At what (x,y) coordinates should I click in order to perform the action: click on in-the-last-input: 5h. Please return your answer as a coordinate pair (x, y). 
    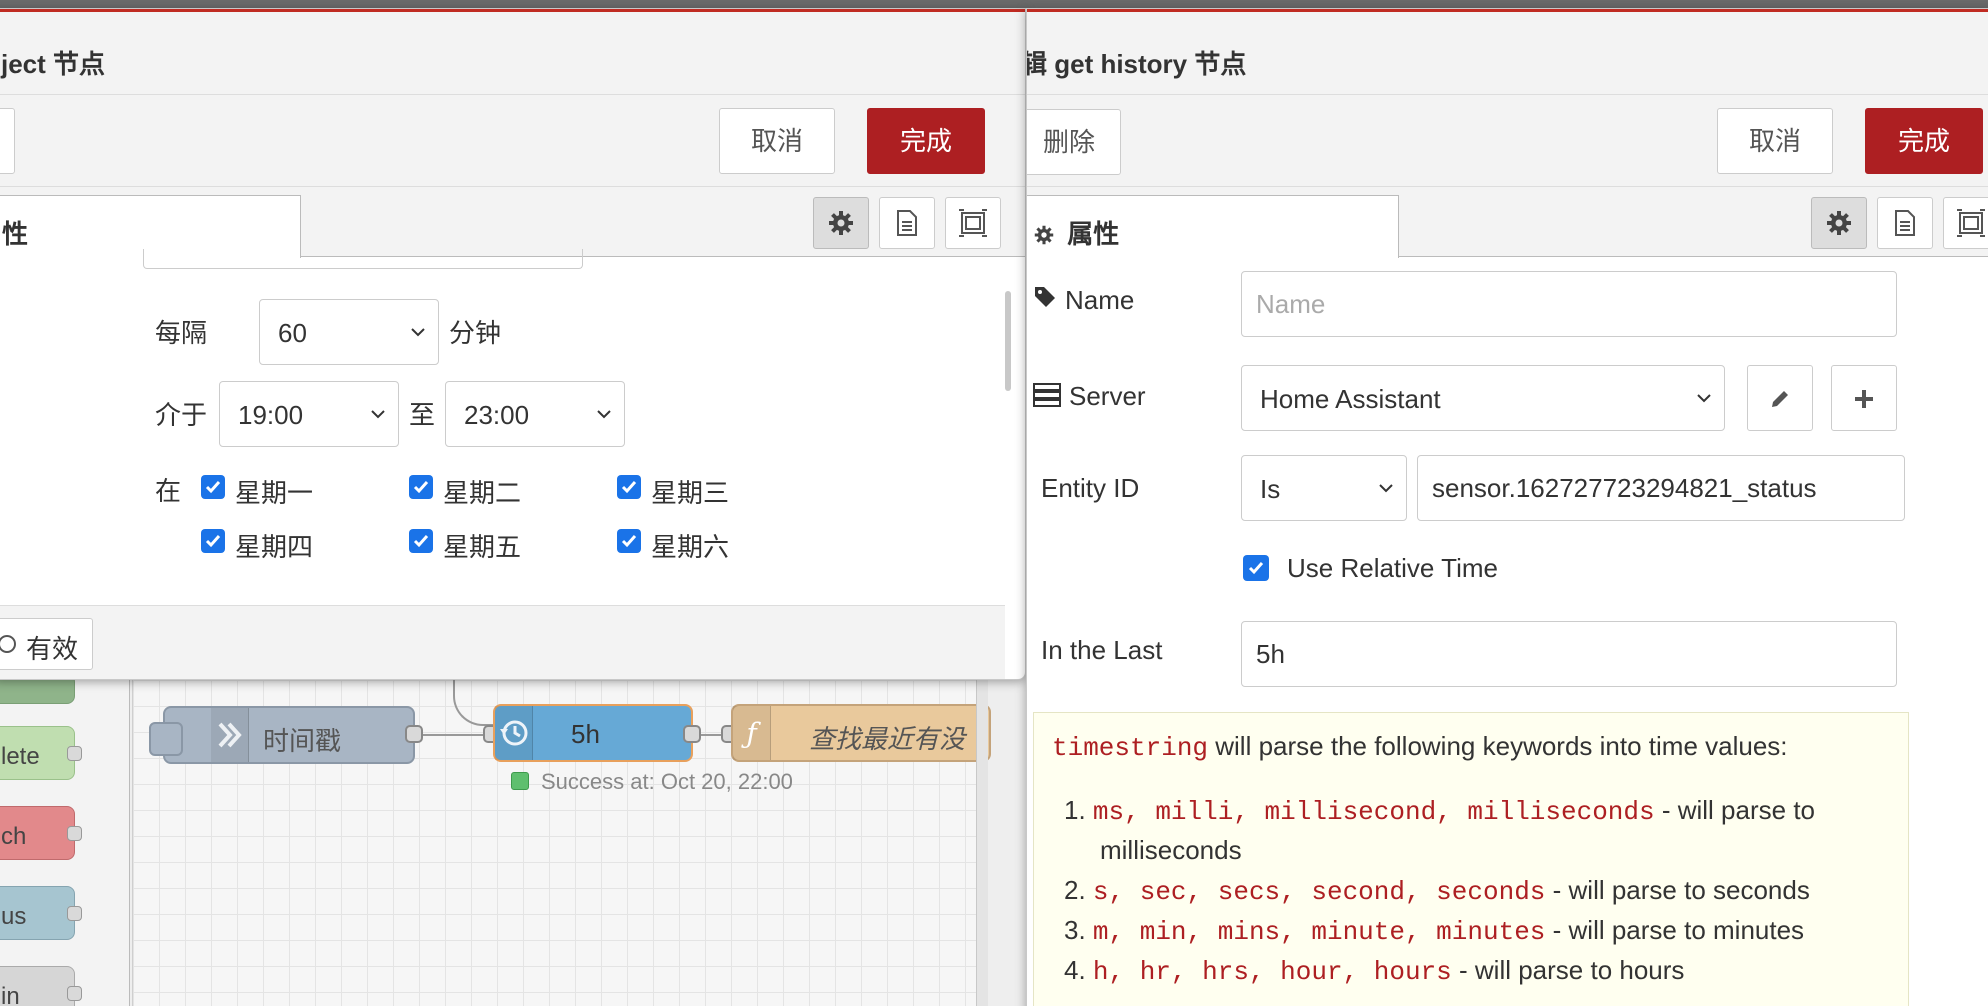
    Looking at the image, I should click on (1569, 654).